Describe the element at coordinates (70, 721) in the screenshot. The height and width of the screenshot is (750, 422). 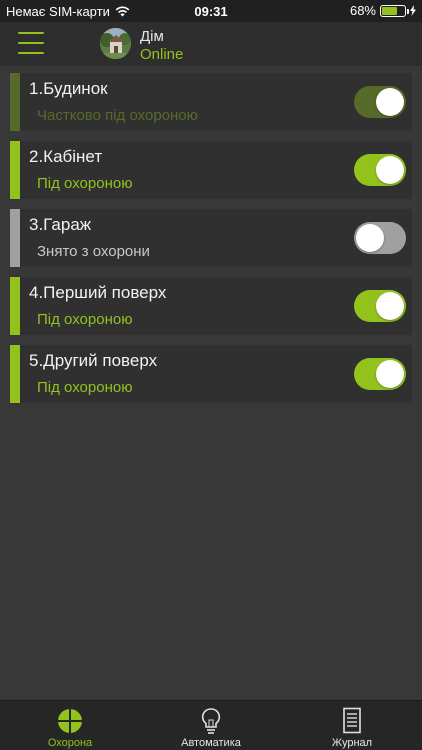
I see `shield-icon` at that location.